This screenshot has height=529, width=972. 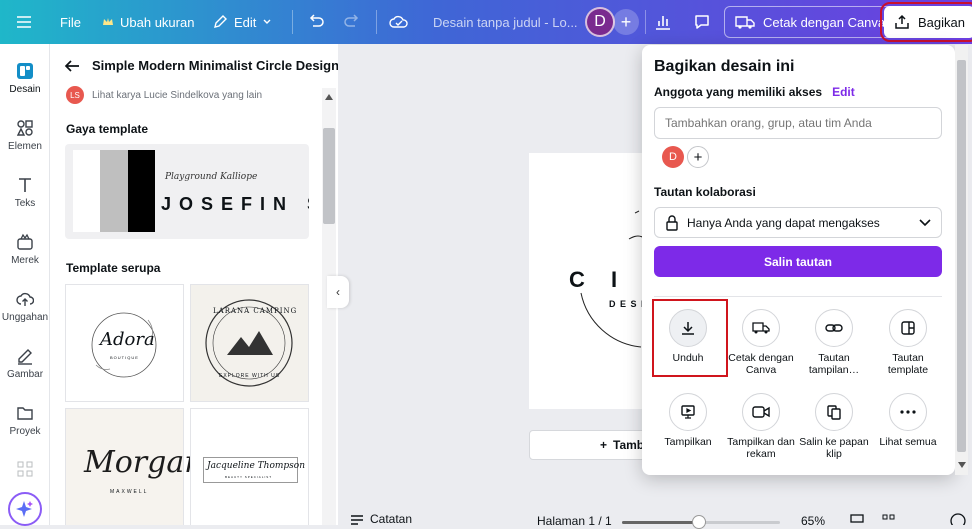 What do you see at coordinates (798, 123) in the screenshot?
I see `add-people-input` at bounding box center [798, 123].